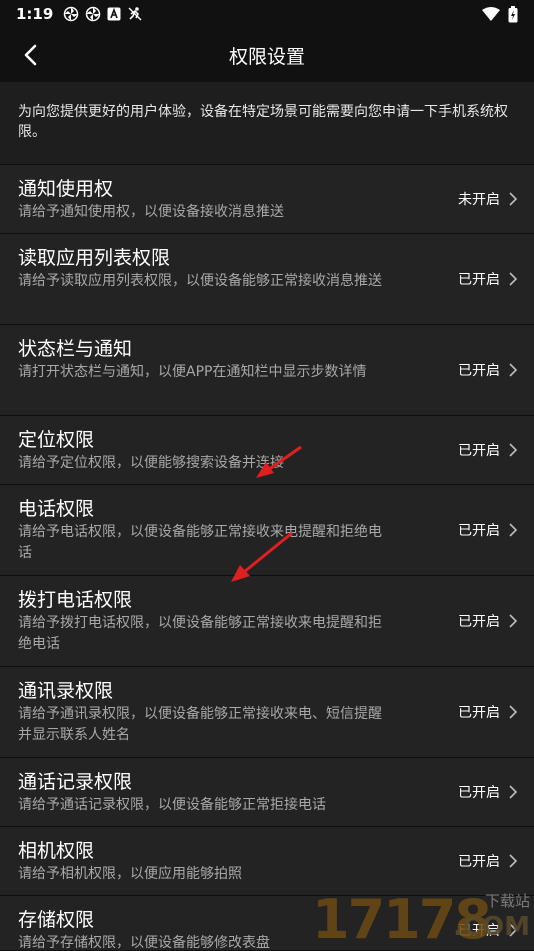  What do you see at coordinates (200, 542) in the screenshot?
I see `permission-description: 请给予电话权限，以便设备能够正常接收来电提醒和拒绝电话` at bounding box center [200, 542].